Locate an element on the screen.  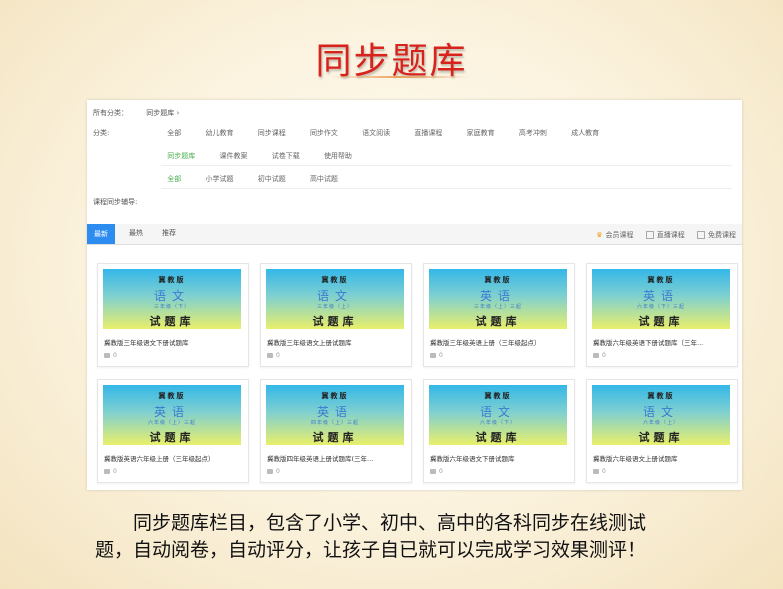
legend-member: ♛ 会员课程 is located at coordinates (614, 235).